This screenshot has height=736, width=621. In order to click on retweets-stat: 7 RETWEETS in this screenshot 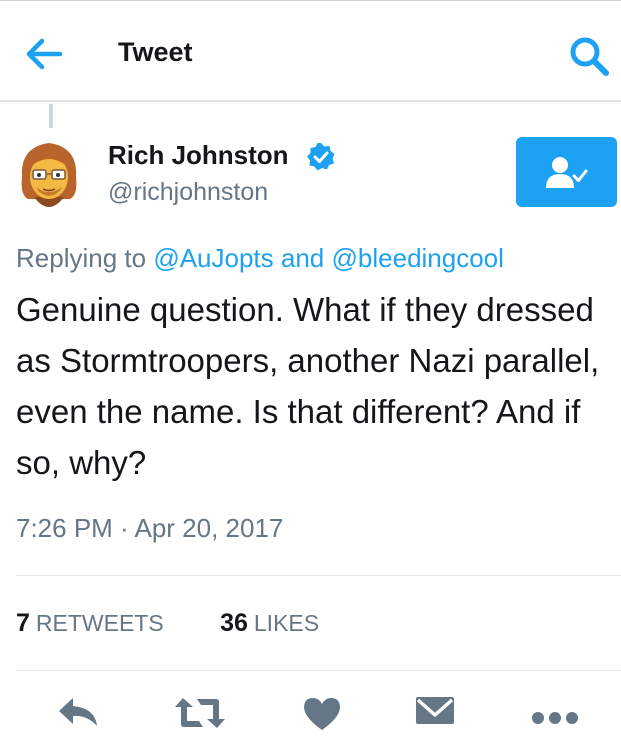, I will do `click(90, 623)`.